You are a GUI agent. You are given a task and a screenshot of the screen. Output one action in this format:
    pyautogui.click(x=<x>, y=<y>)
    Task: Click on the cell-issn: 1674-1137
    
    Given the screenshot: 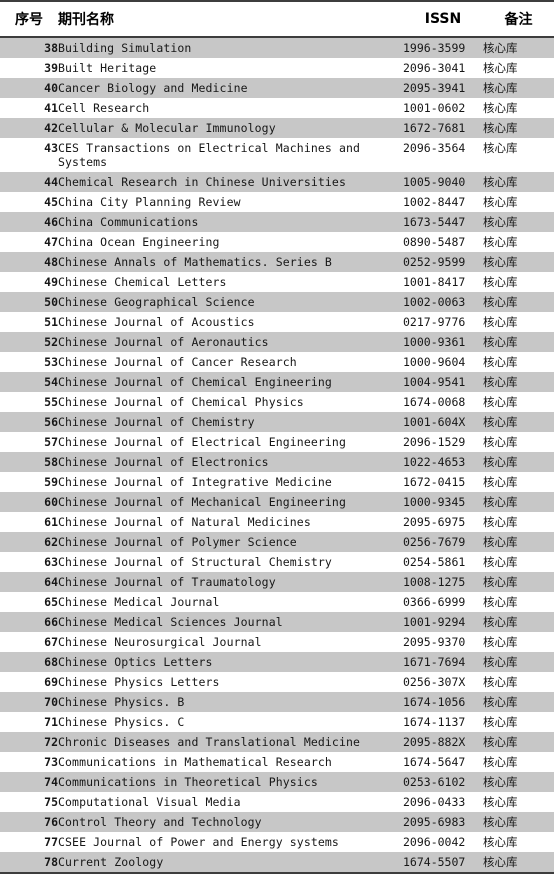 What is the action you would take?
    pyautogui.click(x=443, y=722)
    